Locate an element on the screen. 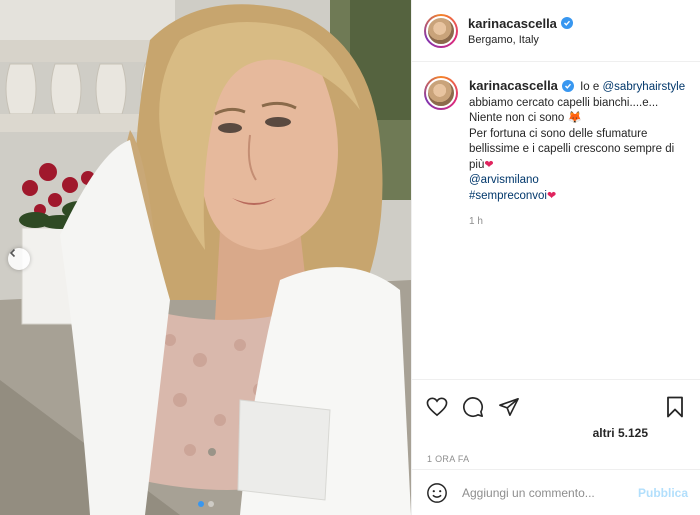 This screenshot has height=515, width=700. comment-input is located at coordinates (550, 492).